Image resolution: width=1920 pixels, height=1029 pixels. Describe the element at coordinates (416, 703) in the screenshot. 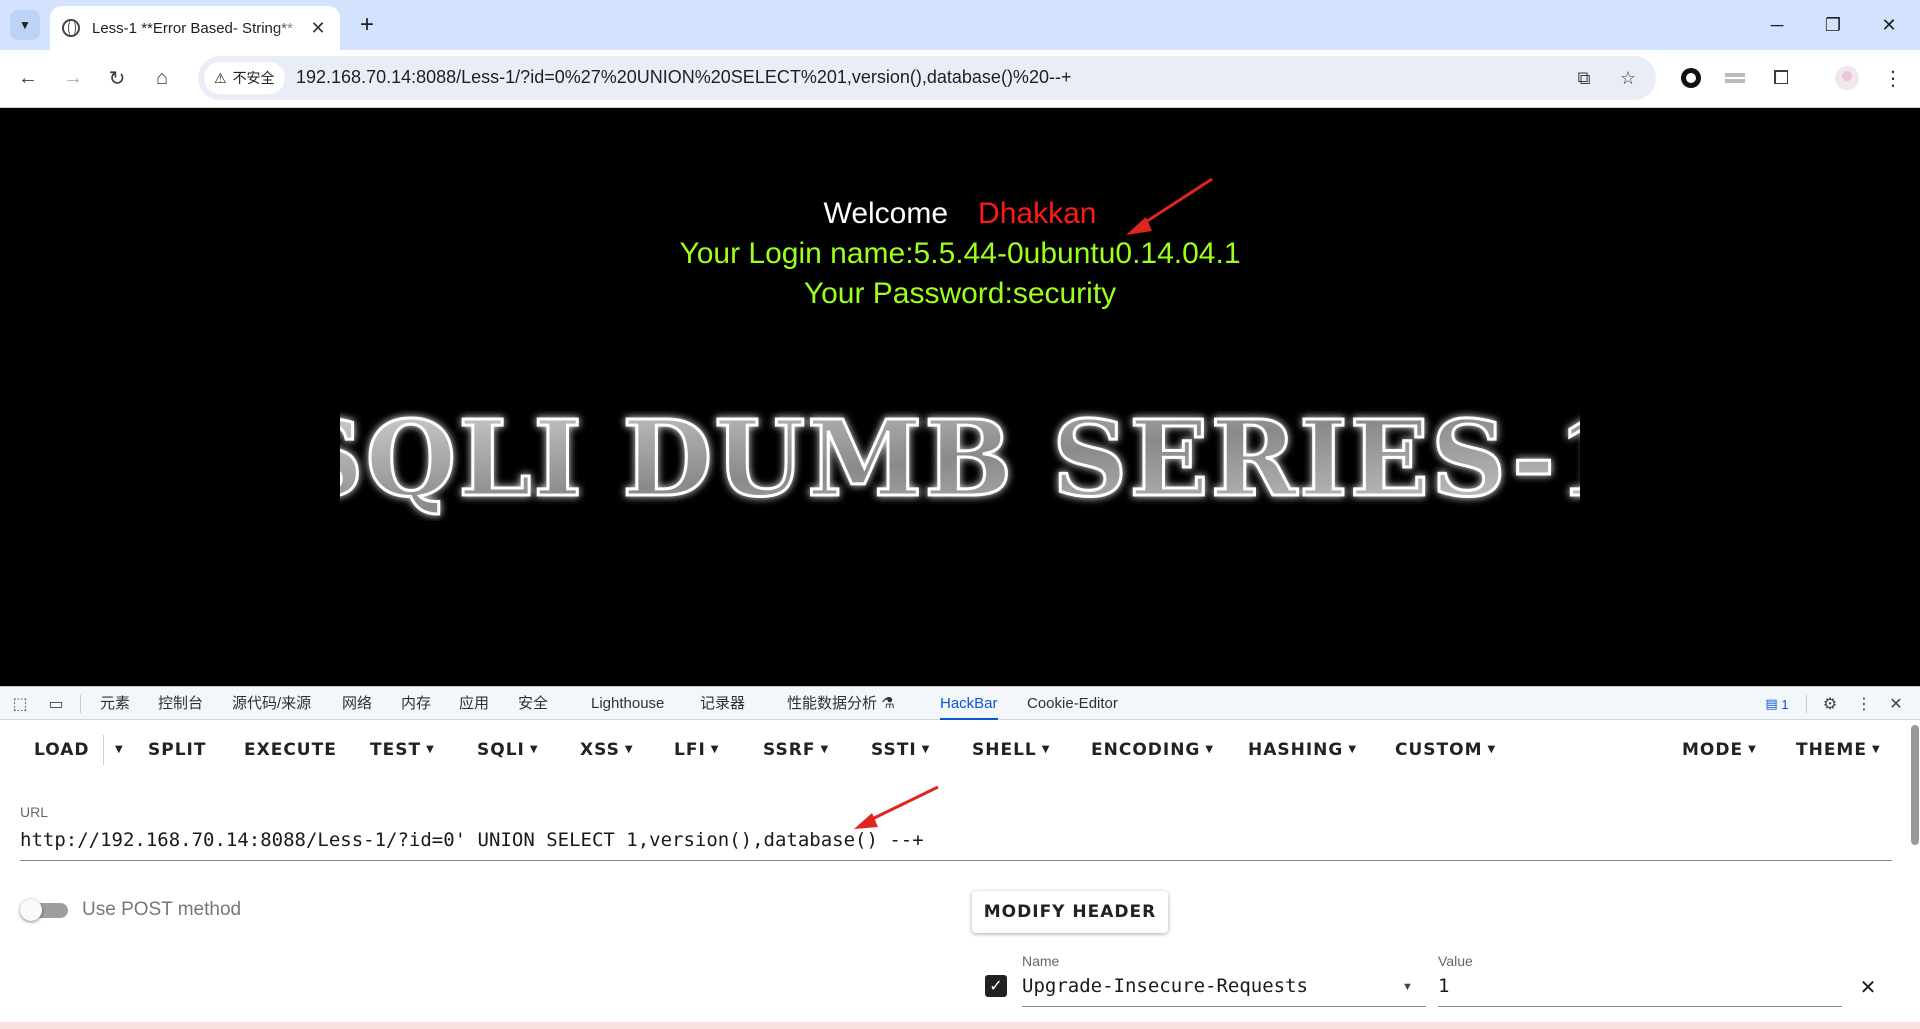

I see `devtools-tab-memory: 内存` at that location.